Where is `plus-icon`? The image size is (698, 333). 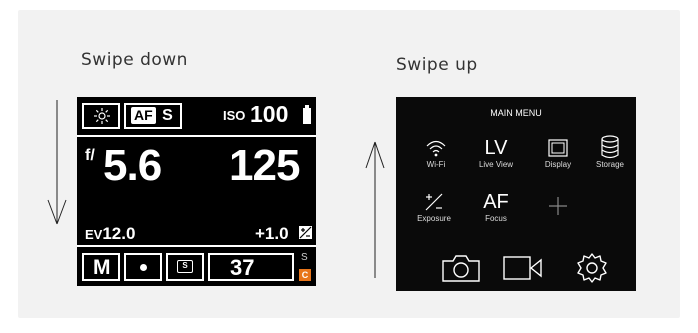 plus-icon is located at coordinates (558, 206).